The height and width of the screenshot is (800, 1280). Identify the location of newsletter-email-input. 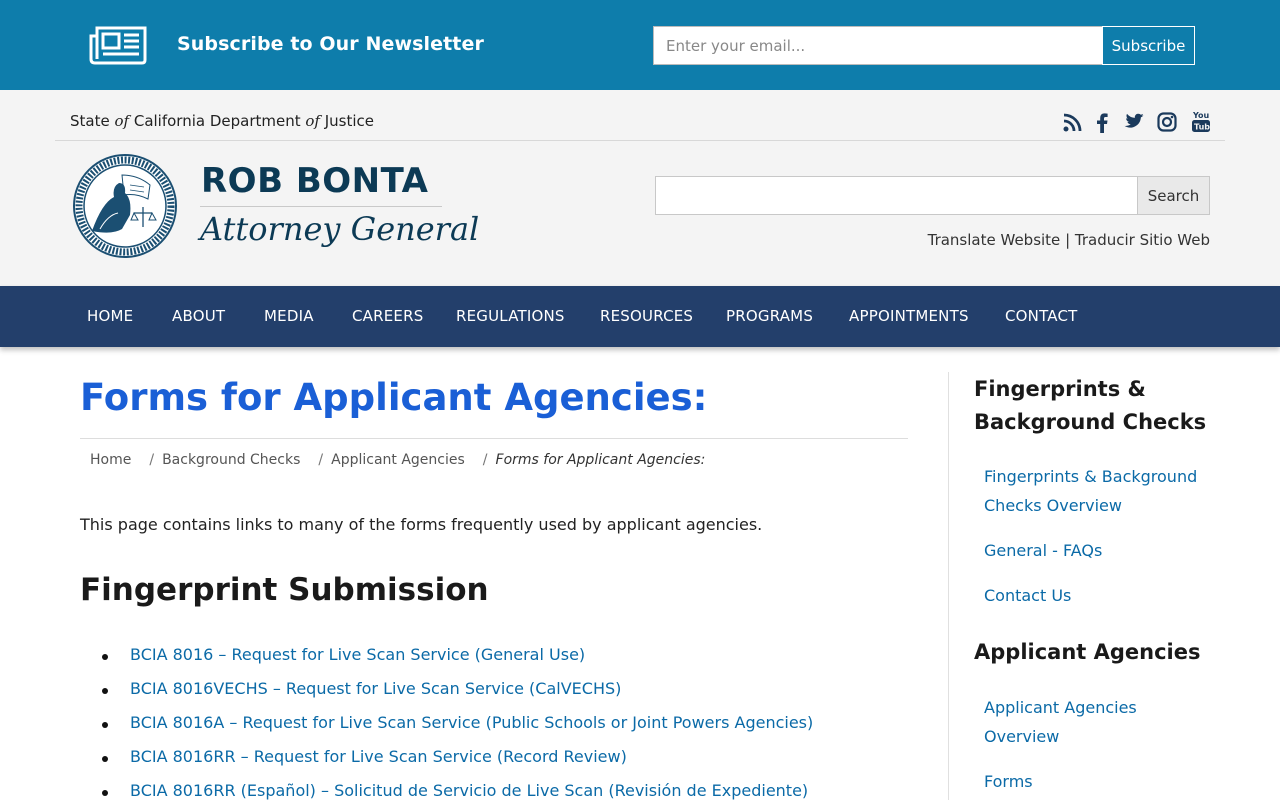
(878, 45).